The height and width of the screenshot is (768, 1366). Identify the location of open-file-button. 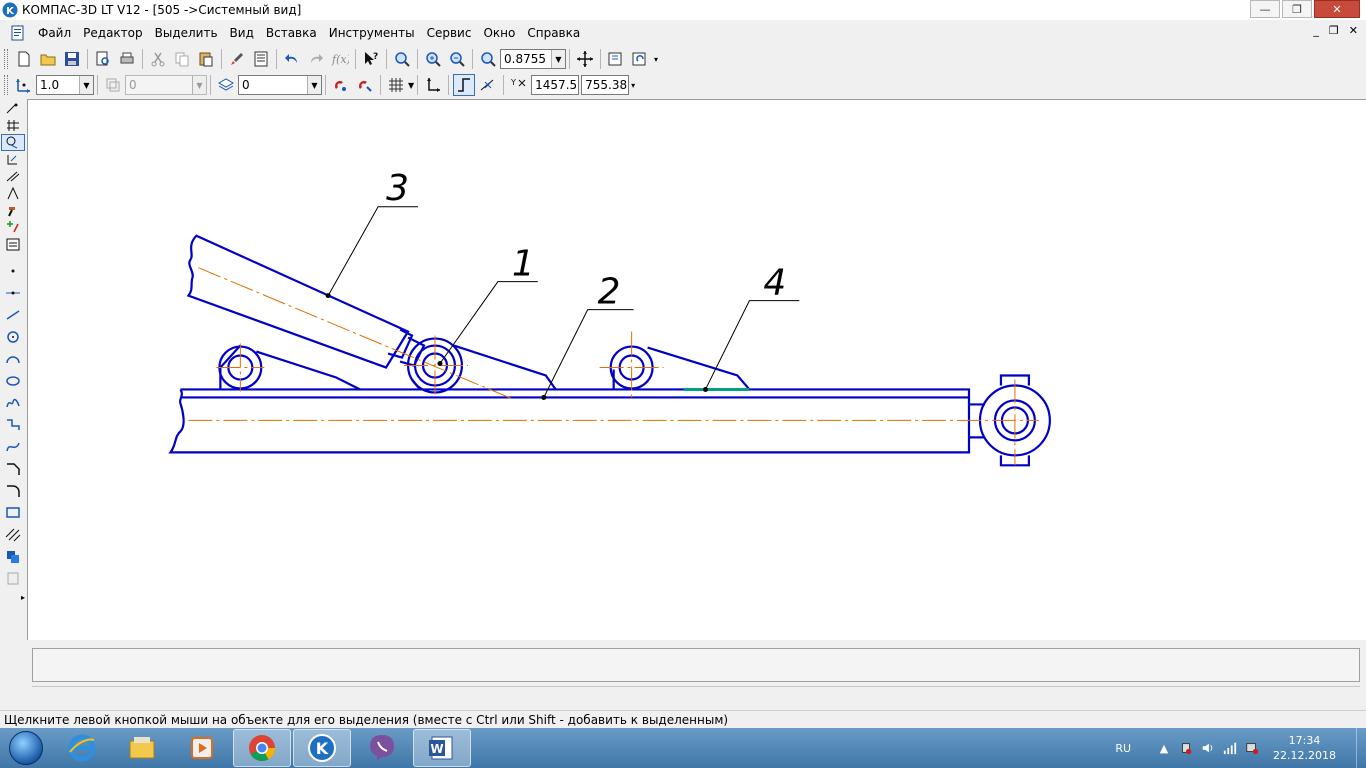
(48, 59).